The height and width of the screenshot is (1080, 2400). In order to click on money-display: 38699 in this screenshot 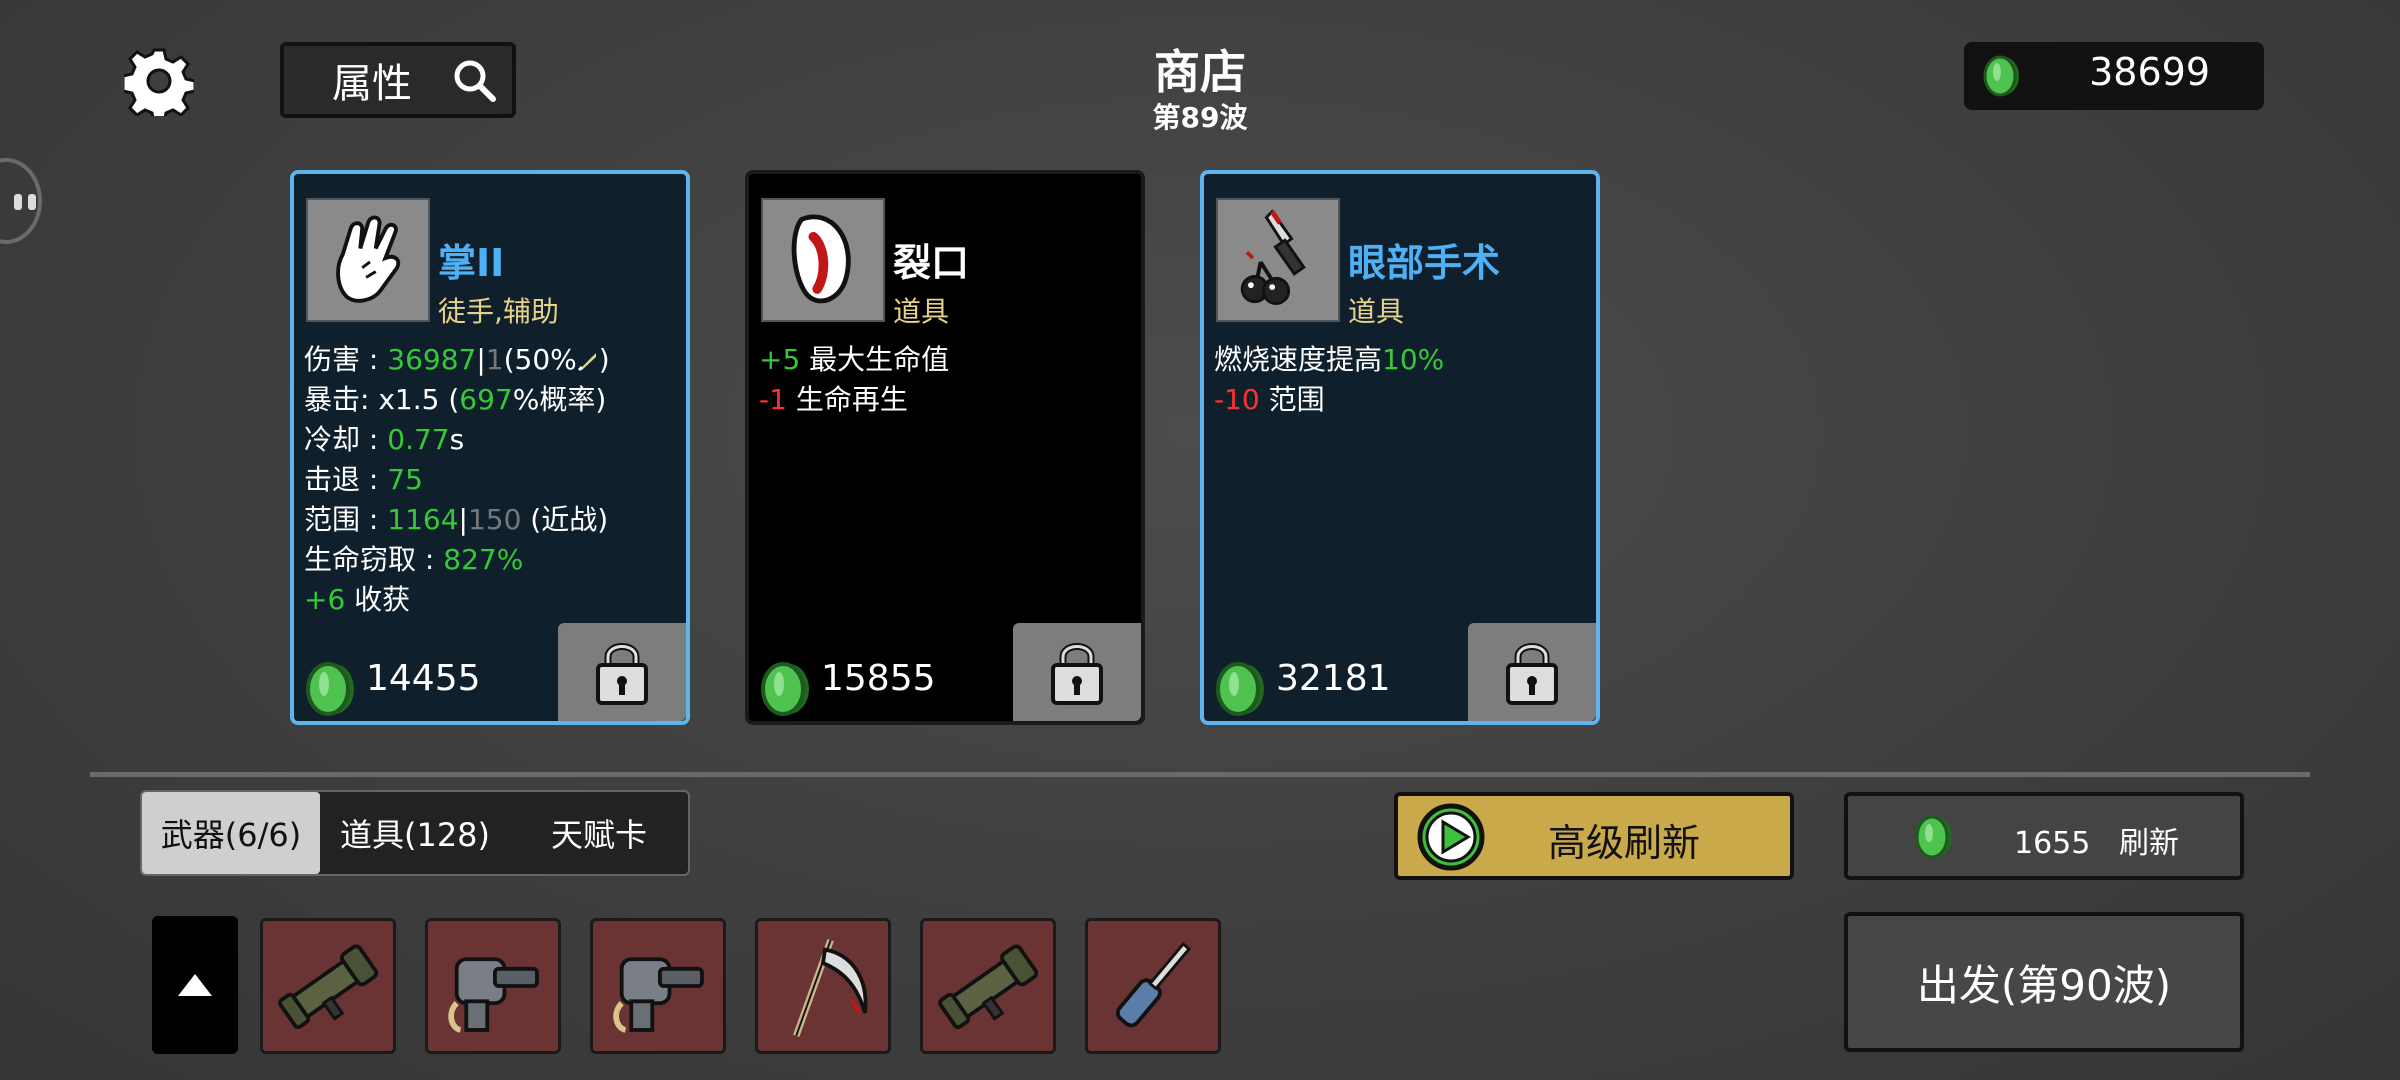, I will do `click(2114, 76)`.